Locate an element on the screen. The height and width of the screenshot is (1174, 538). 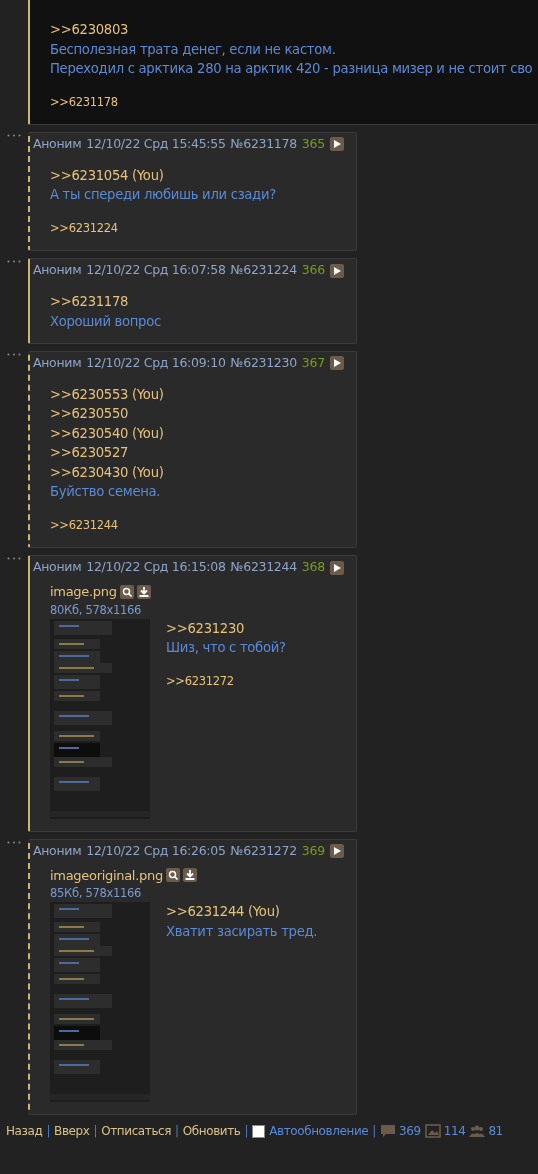
backlink: >>6231244 is located at coordinates (84, 524).